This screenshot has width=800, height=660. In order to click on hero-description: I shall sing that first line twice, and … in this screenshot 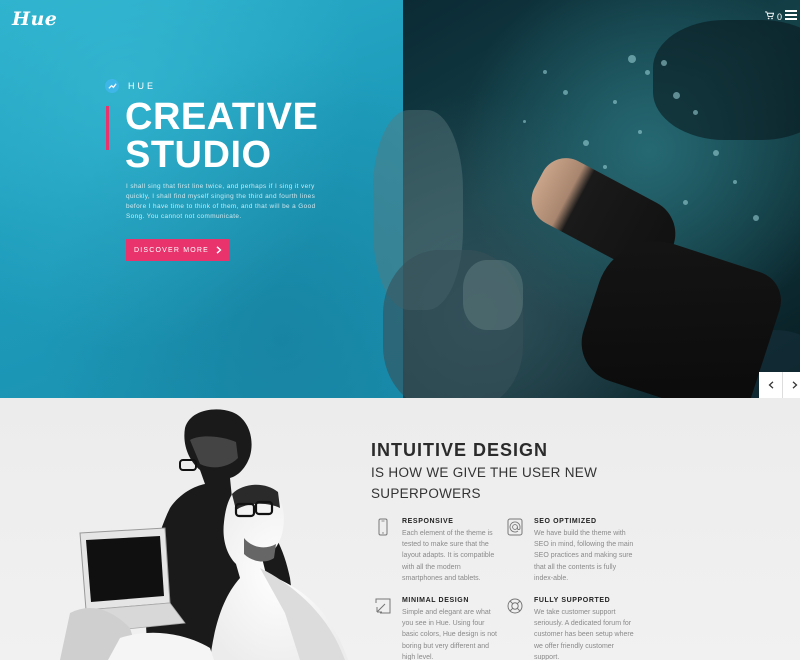, I will do `click(221, 201)`.